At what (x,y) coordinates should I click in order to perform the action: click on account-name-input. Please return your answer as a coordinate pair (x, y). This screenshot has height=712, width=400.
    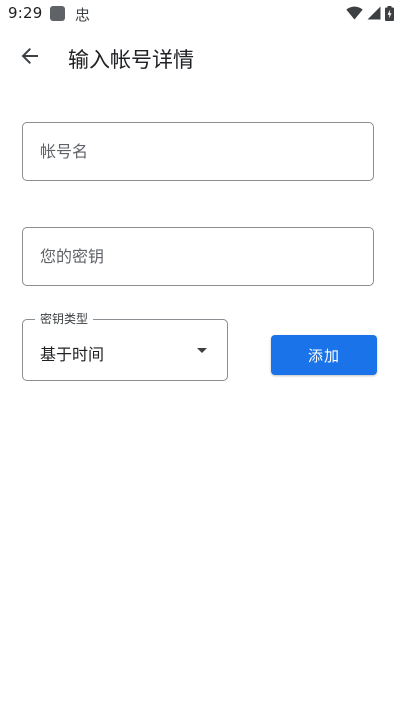
    Looking at the image, I should click on (198, 151).